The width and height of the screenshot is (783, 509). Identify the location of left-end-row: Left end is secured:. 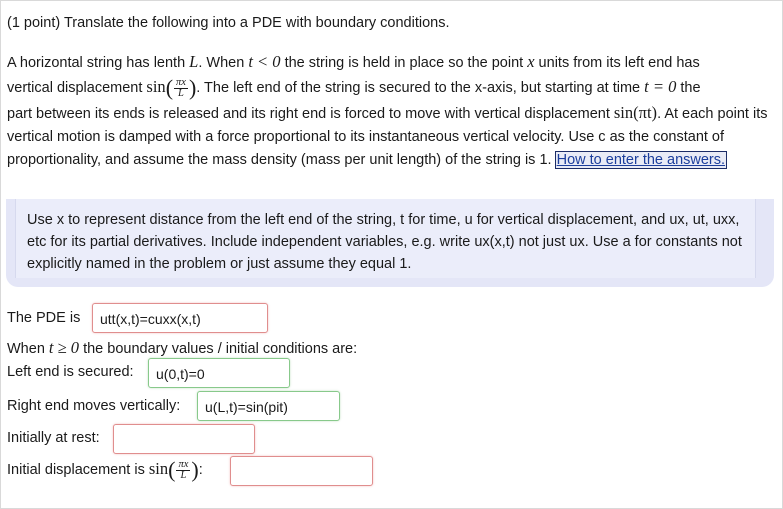
(70, 372).